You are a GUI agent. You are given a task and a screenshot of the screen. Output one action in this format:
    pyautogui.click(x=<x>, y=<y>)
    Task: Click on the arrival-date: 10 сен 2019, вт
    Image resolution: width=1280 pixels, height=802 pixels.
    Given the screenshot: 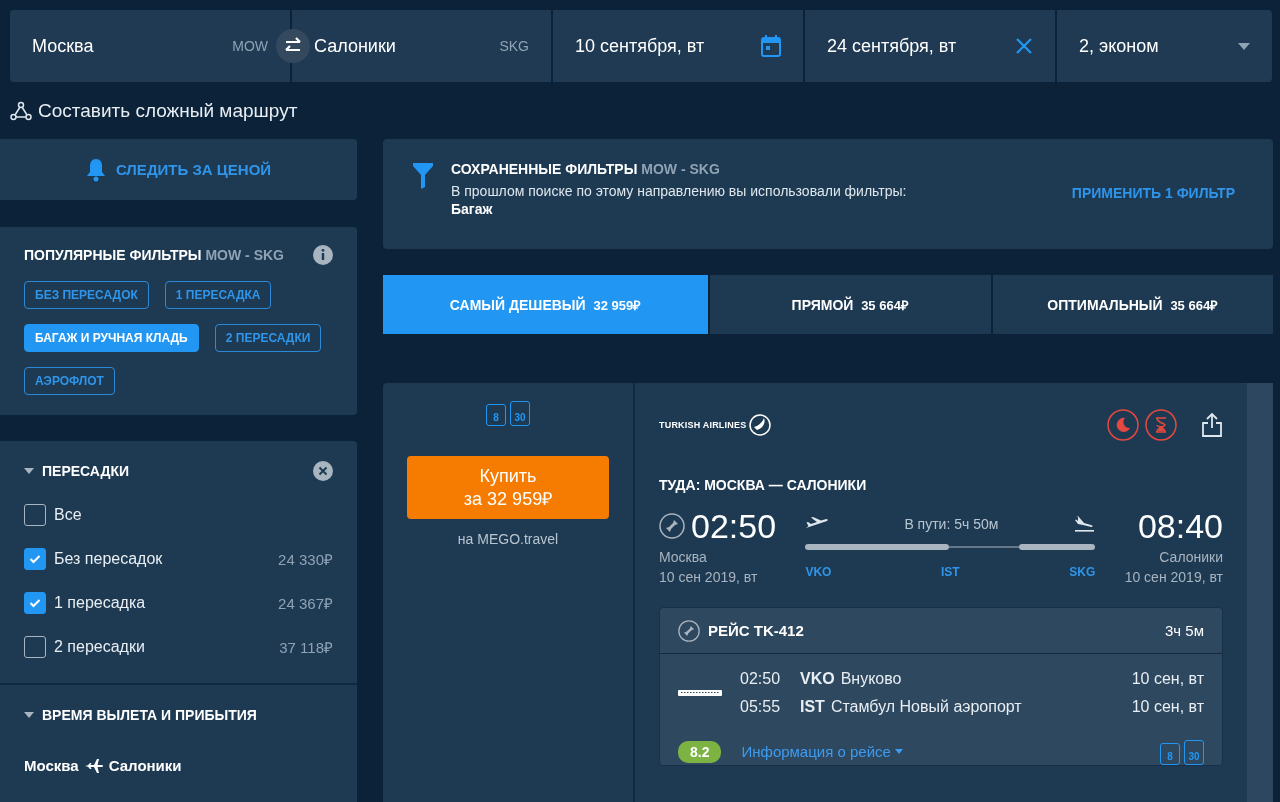 What is the action you would take?
    pyautogui.click(x=1173, y=577)
    